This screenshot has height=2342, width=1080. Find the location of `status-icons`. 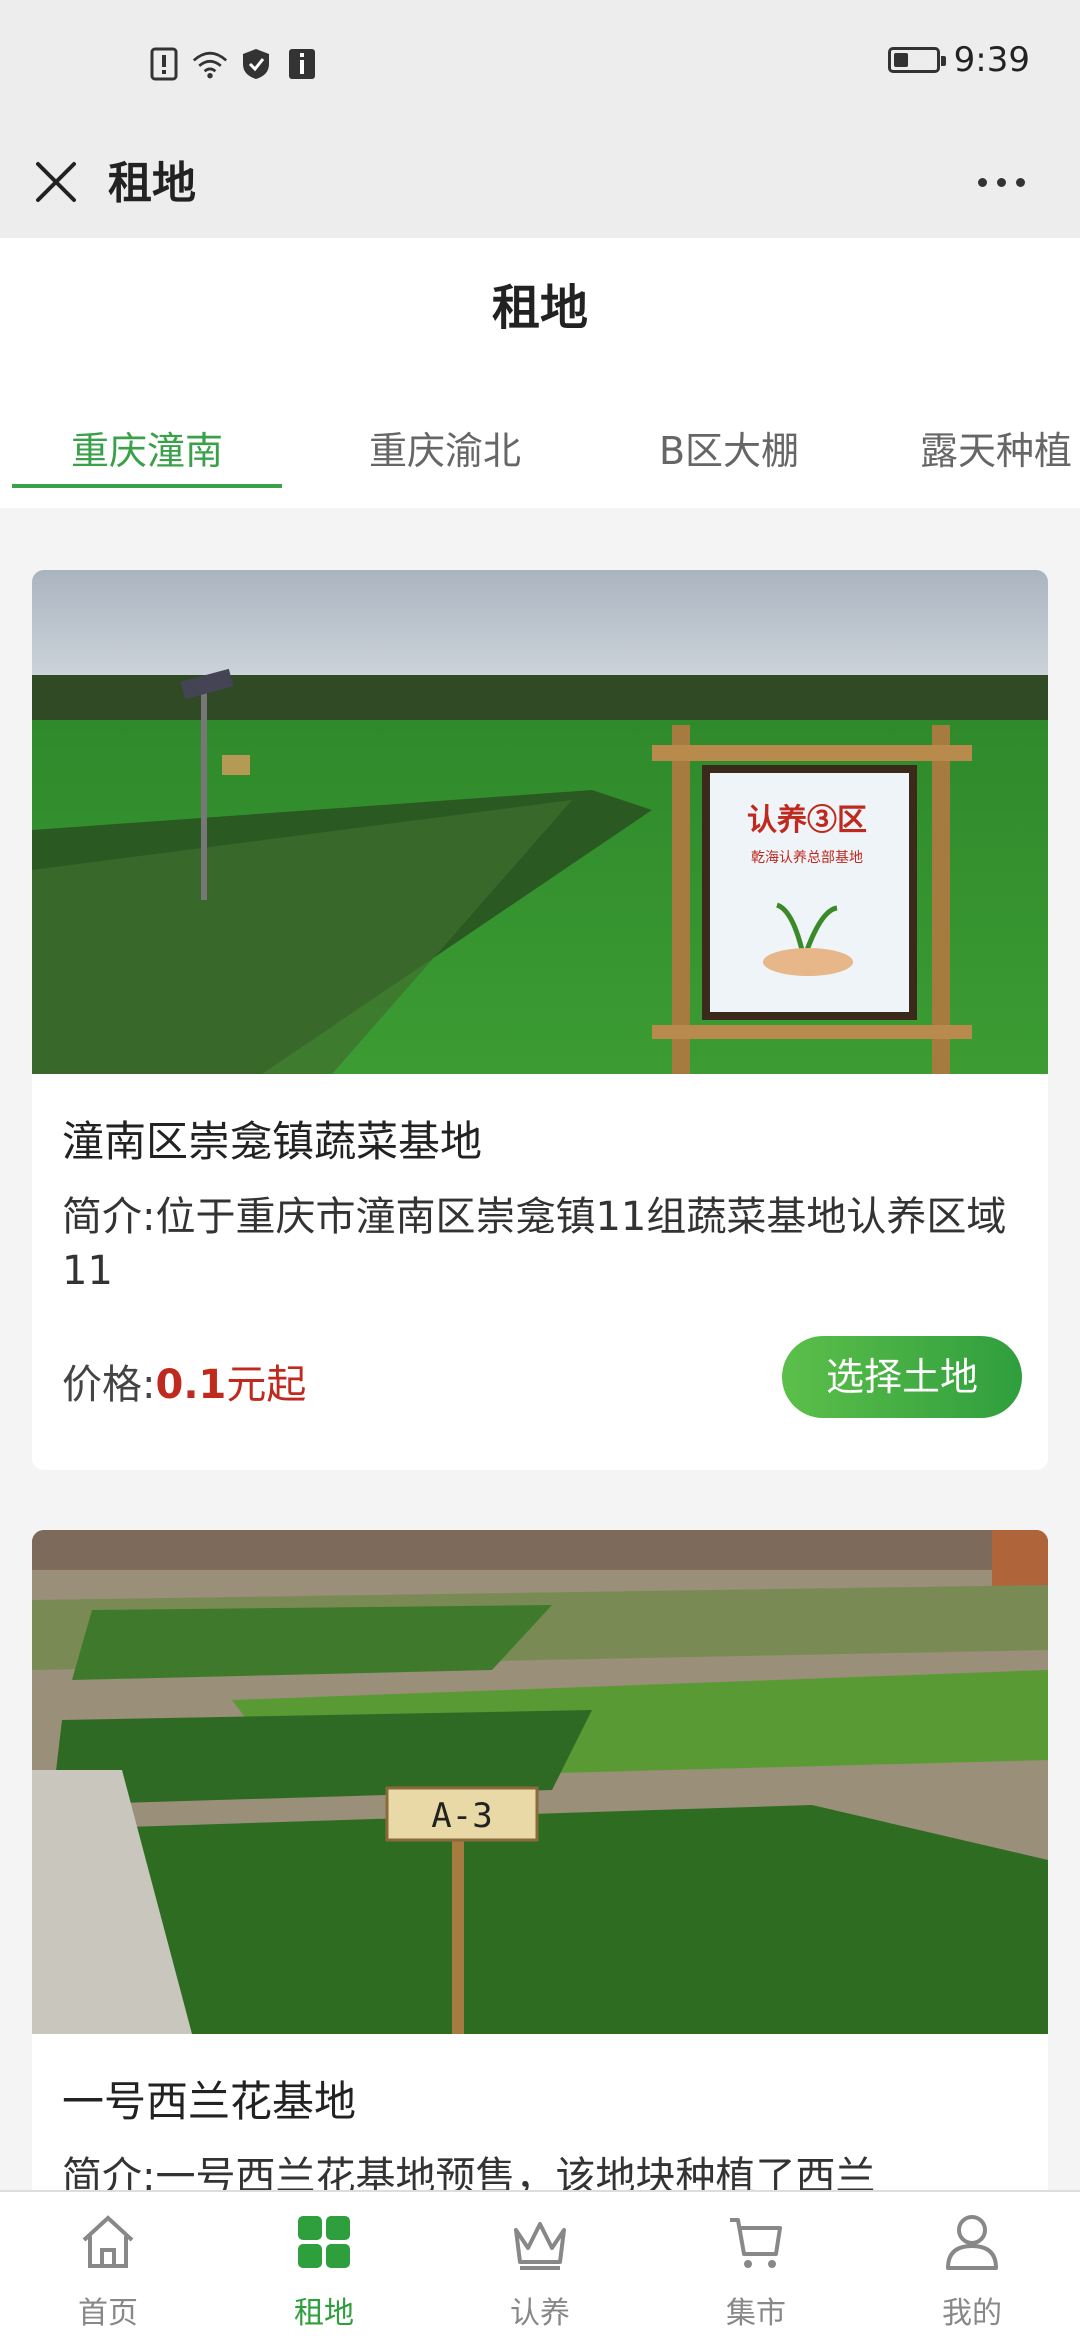

status-icons is located at coordinates (233, 64).